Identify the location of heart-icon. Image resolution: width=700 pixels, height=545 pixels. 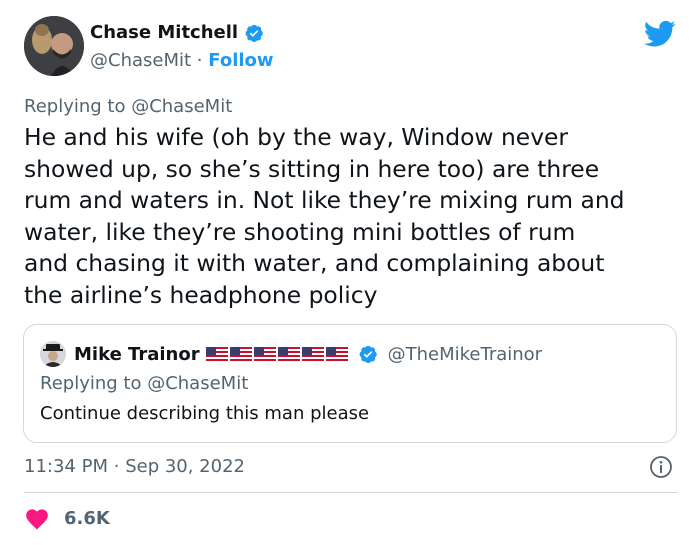
(37, 518).